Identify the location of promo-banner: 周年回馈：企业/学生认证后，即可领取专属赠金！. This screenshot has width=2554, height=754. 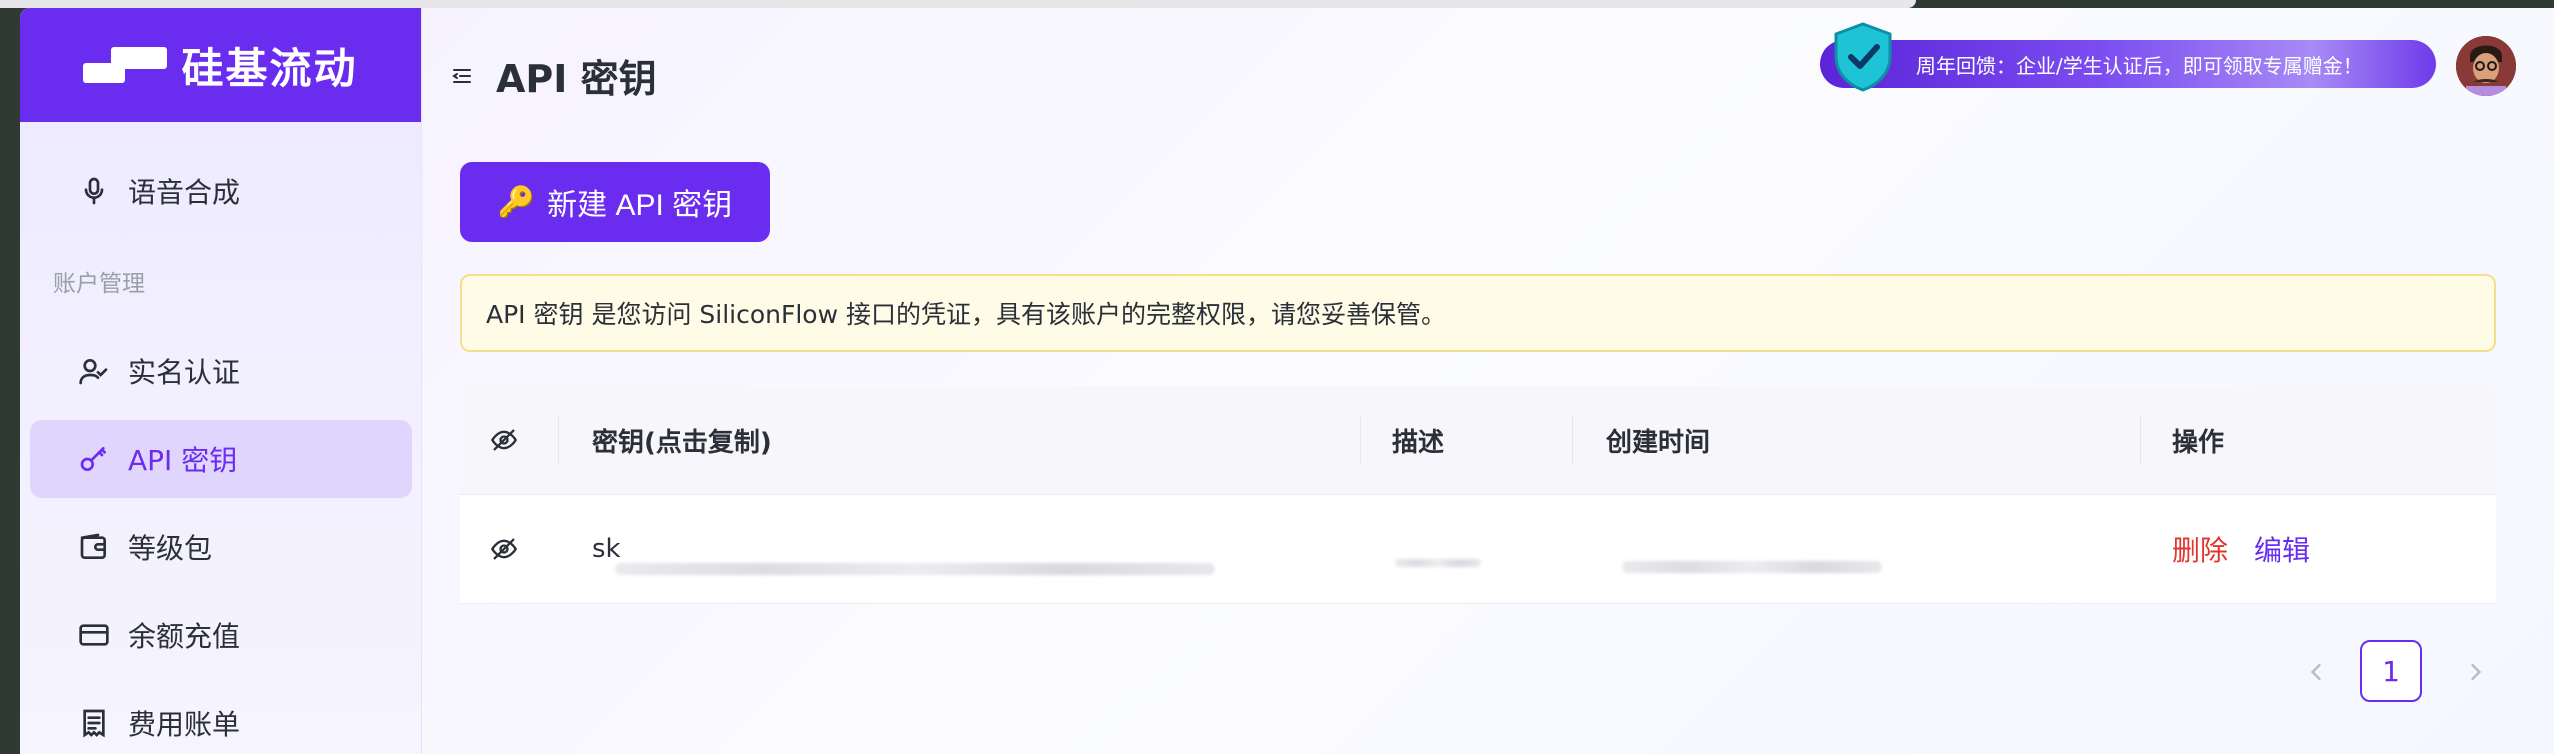
(2128, 64).